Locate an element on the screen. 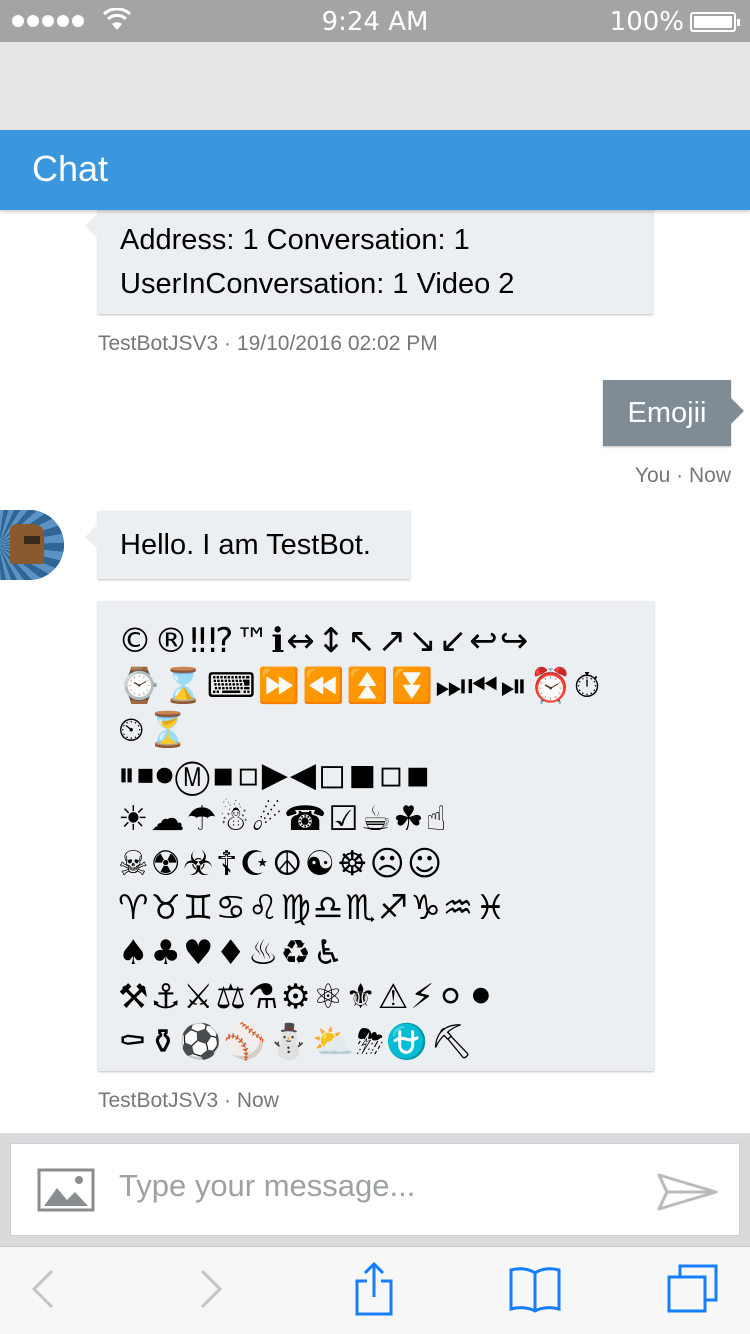 Image resolution: width=750 pixels, height=1334 pixels. emoji-row: ⌚⌛⌨⏩⏪⏫⏬⏭⏮⏯⏰⏱ is located at coordinates (360, 685).